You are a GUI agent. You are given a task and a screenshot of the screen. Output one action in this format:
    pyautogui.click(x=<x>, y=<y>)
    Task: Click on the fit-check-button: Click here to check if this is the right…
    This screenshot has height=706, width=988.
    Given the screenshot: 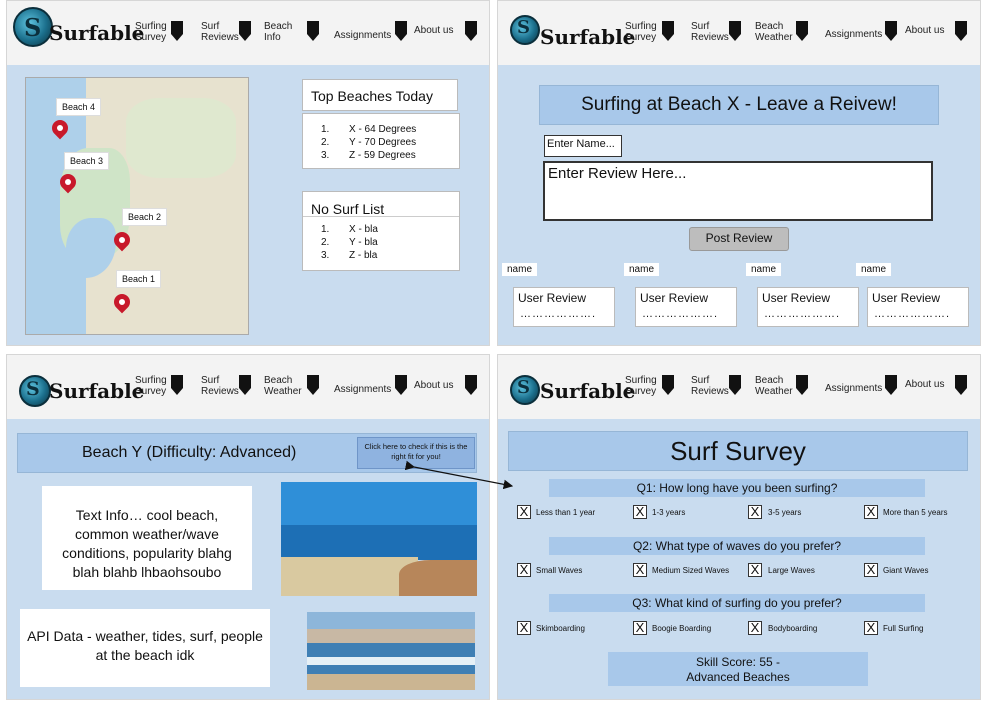 What is the action you would take?
    pyautogui.click(x=416, y=453)
    